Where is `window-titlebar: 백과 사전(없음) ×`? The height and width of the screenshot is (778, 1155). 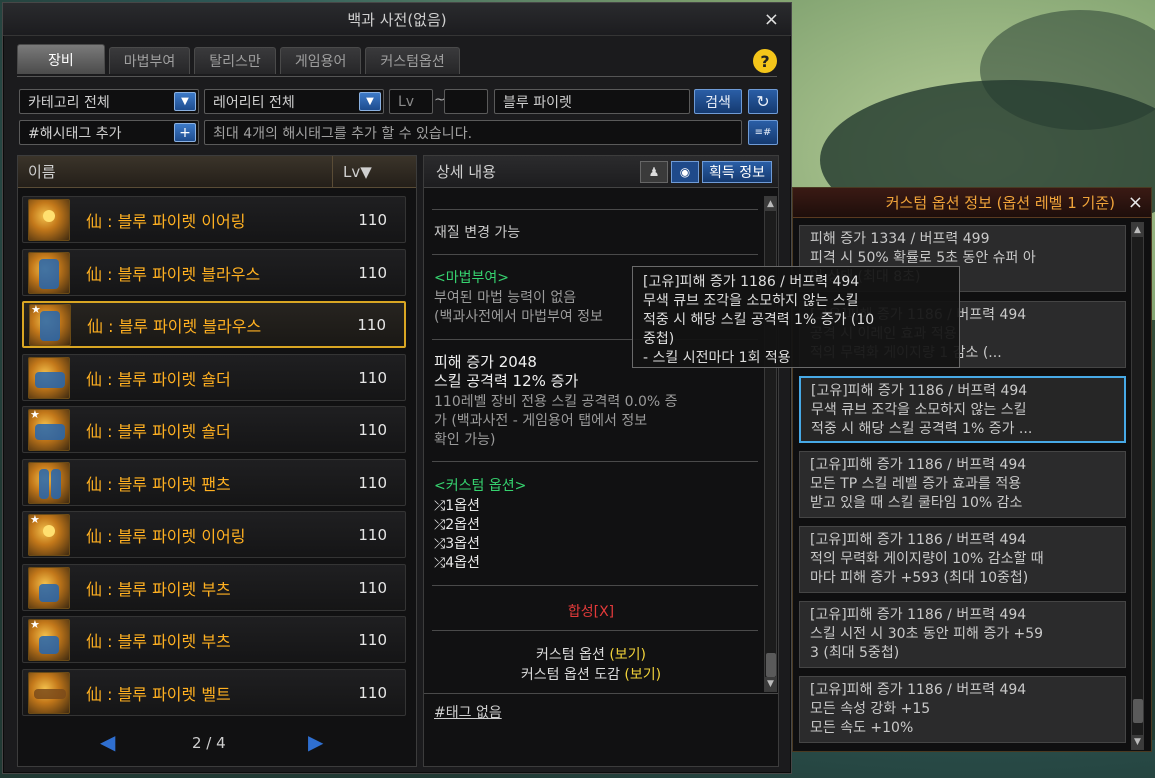
window-titlebar: 백과 사전(없음) × is located at coordinates (397, 19).